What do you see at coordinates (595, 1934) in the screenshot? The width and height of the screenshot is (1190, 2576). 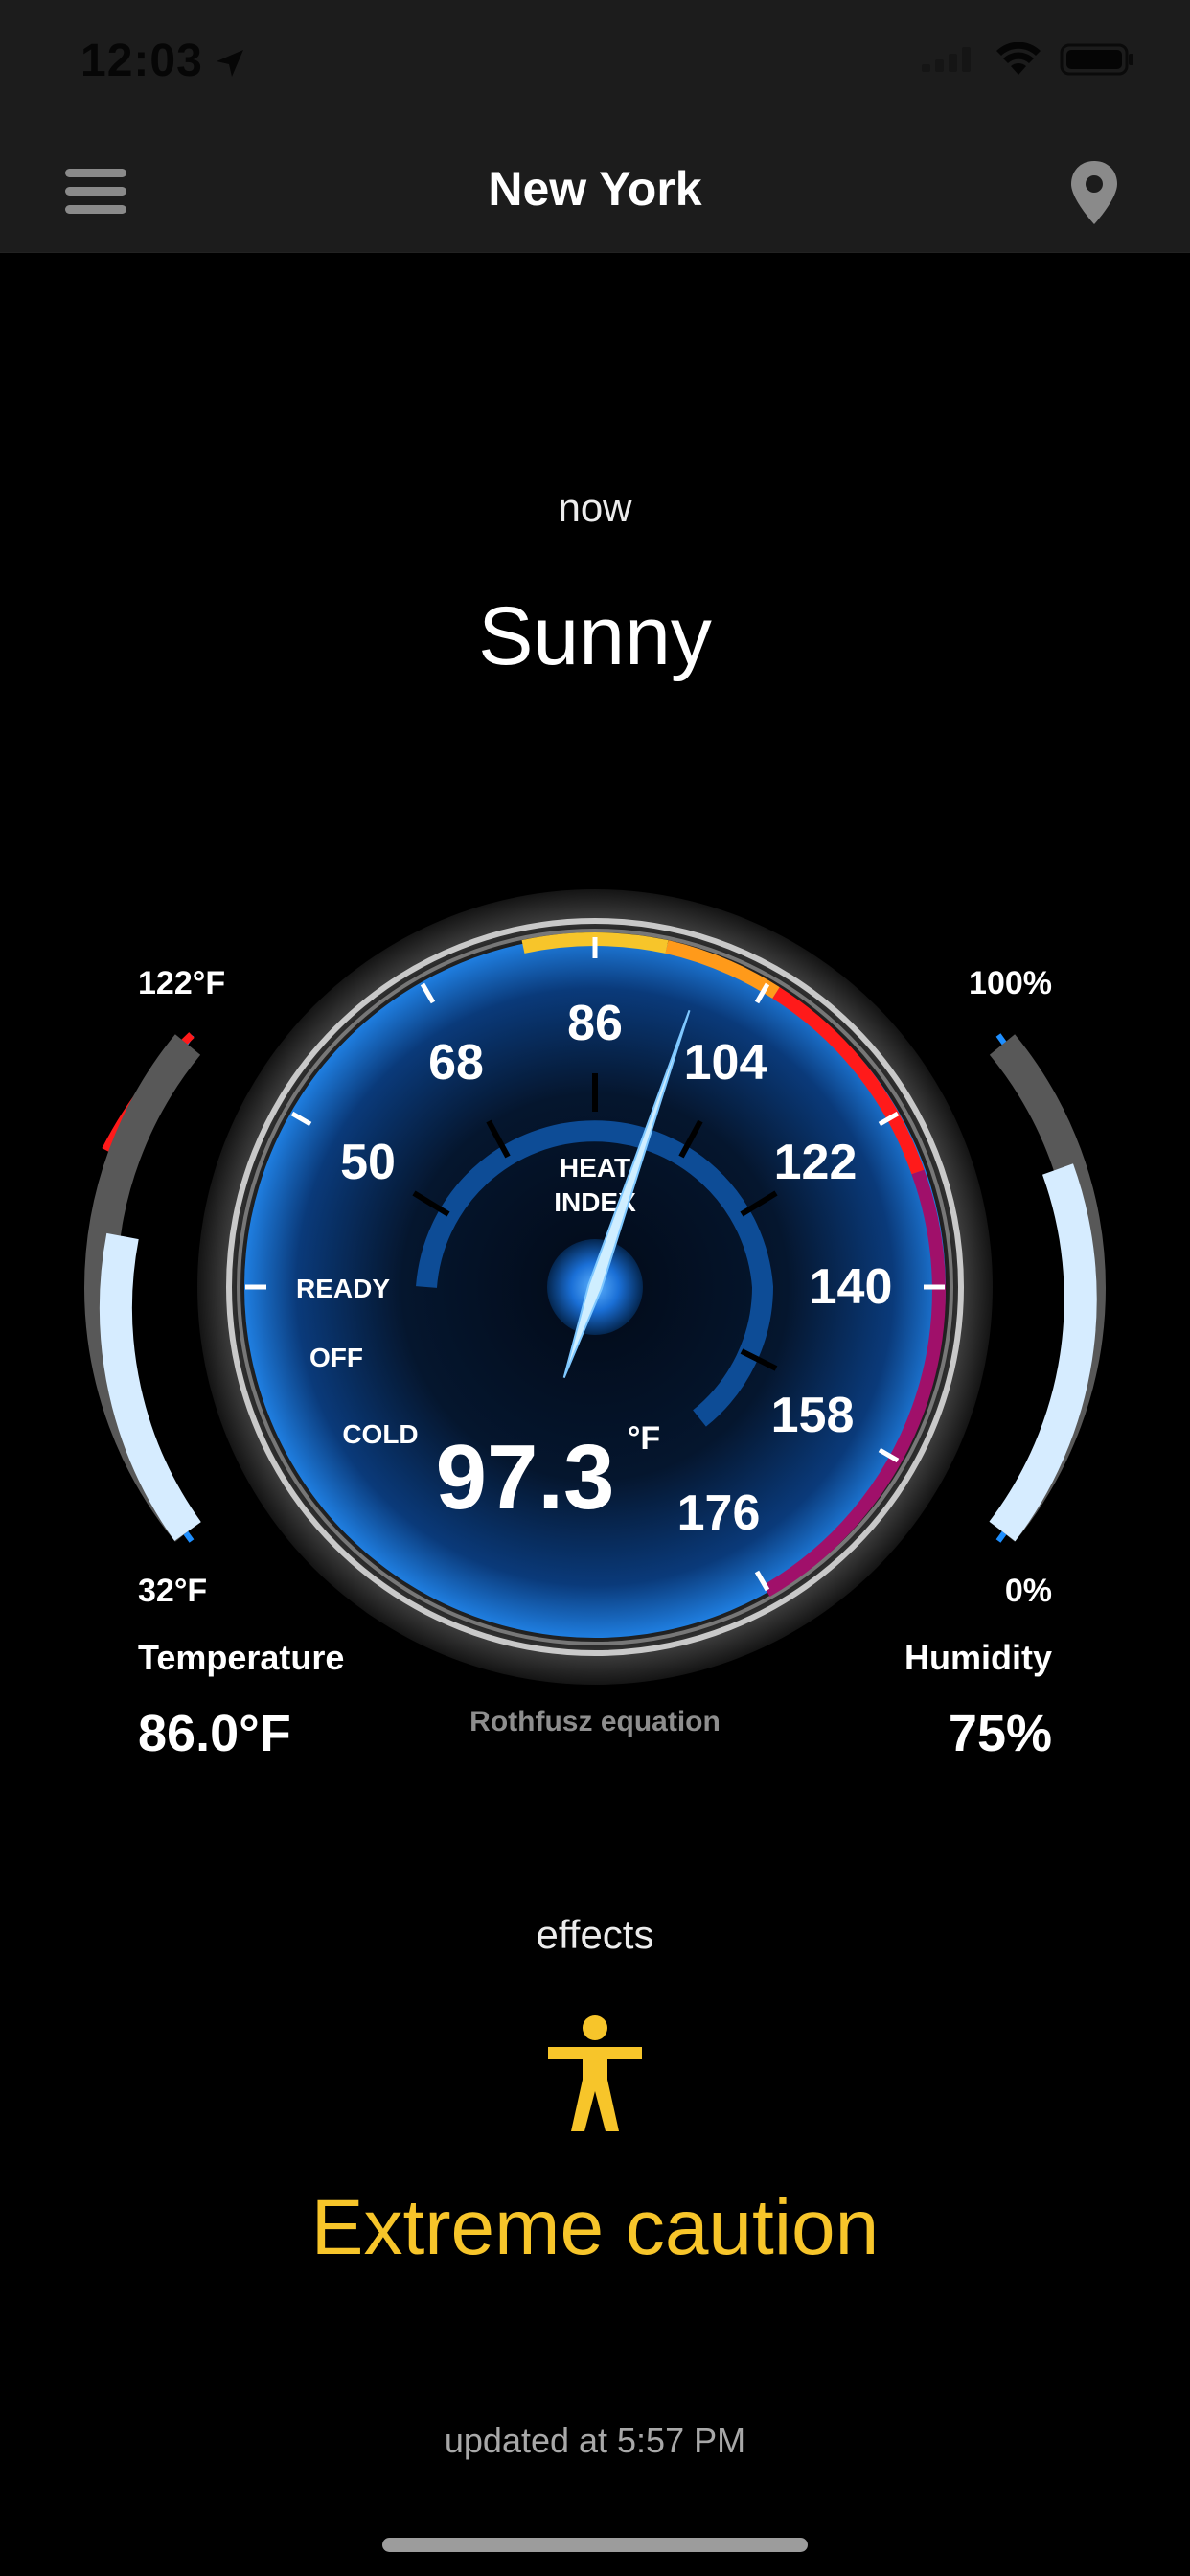 I see `effects-label: effects` at bounding box center [595, 1934].